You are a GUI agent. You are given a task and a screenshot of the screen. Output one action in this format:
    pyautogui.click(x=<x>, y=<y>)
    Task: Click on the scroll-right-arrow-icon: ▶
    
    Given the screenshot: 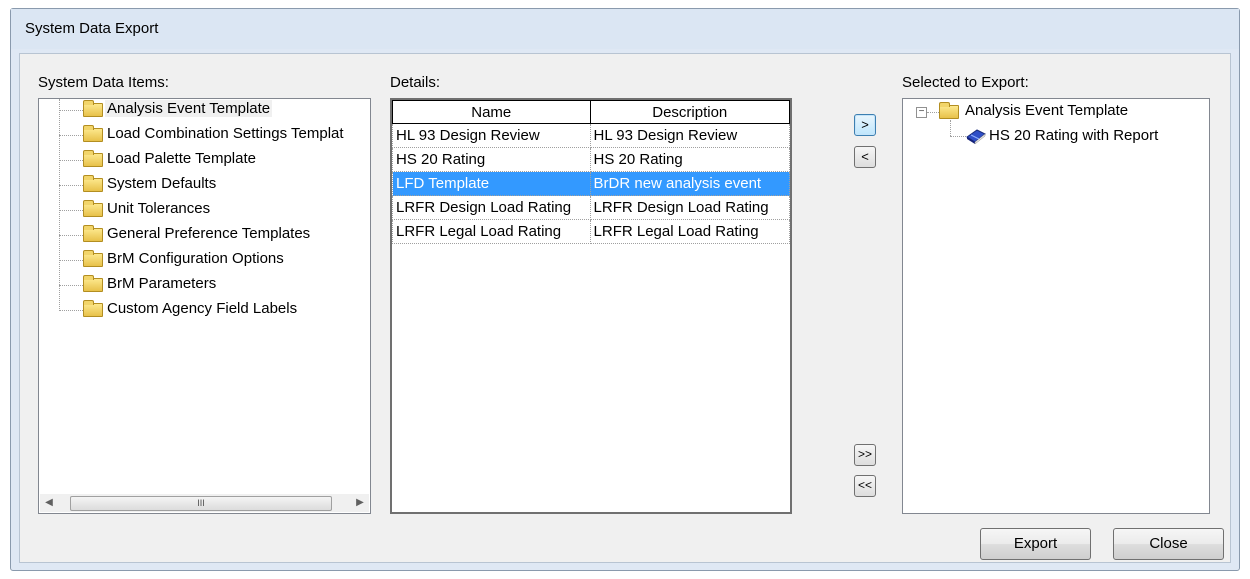 What is the action you would take?
    pyautogui.click(x=360, y=503)
    